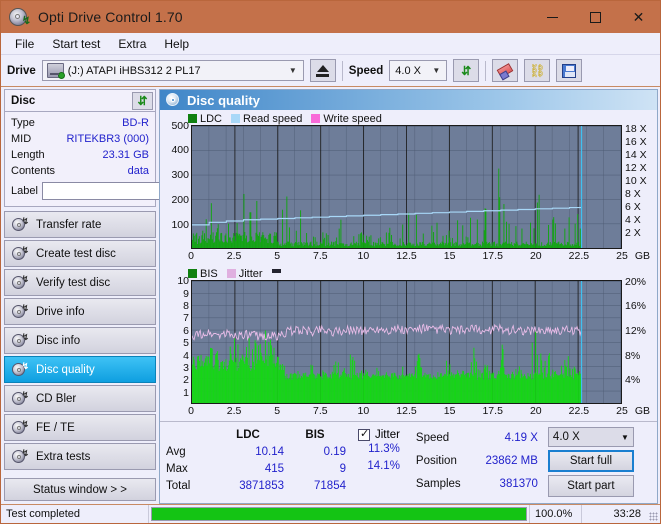 The height and width of the screenshot is (524, 661). What do you see at coordinates (320, 411) in the screenshot?
I see `x-tick: 7.5` at bounding box center [320, 411].